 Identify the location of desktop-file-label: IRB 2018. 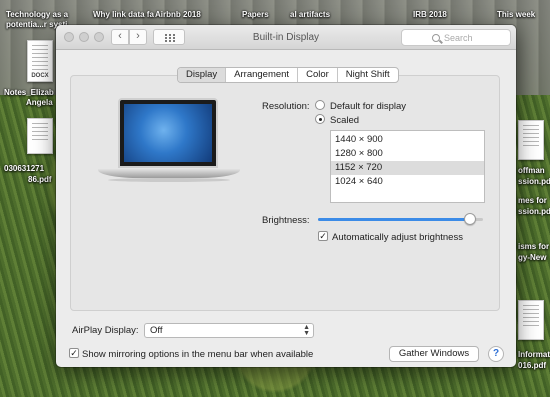
(430, 14).